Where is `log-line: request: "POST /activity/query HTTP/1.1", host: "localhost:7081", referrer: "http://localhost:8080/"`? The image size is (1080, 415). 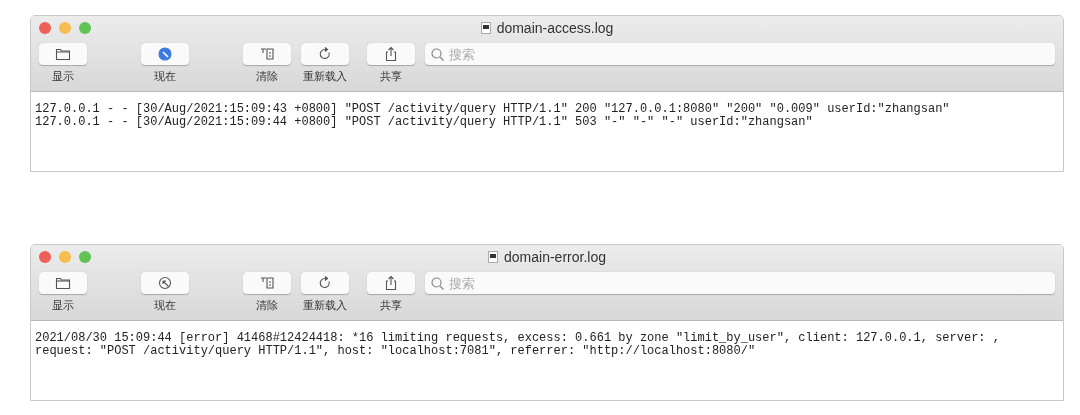
log-line: request: "POST /activity/query HTTP/1.1", host: "localhost:7081", referrer: "http://localhost:8080/" is located at coordinates (396, 351).